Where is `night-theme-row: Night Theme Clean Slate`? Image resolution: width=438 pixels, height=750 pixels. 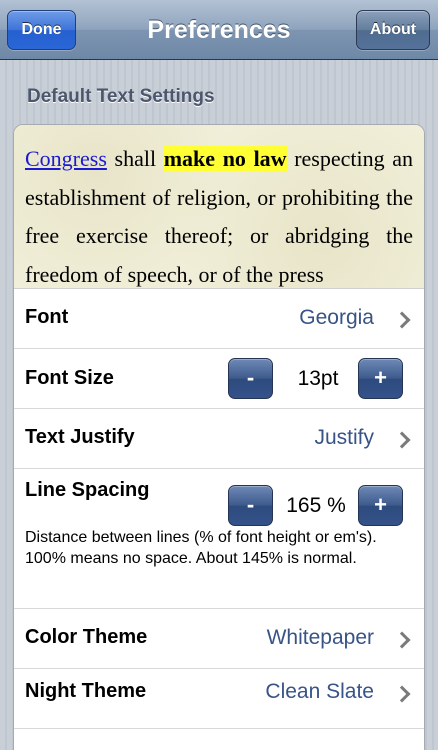 night-theme-row: Night Theme Clean Slate is located at coordinates (219, 699).